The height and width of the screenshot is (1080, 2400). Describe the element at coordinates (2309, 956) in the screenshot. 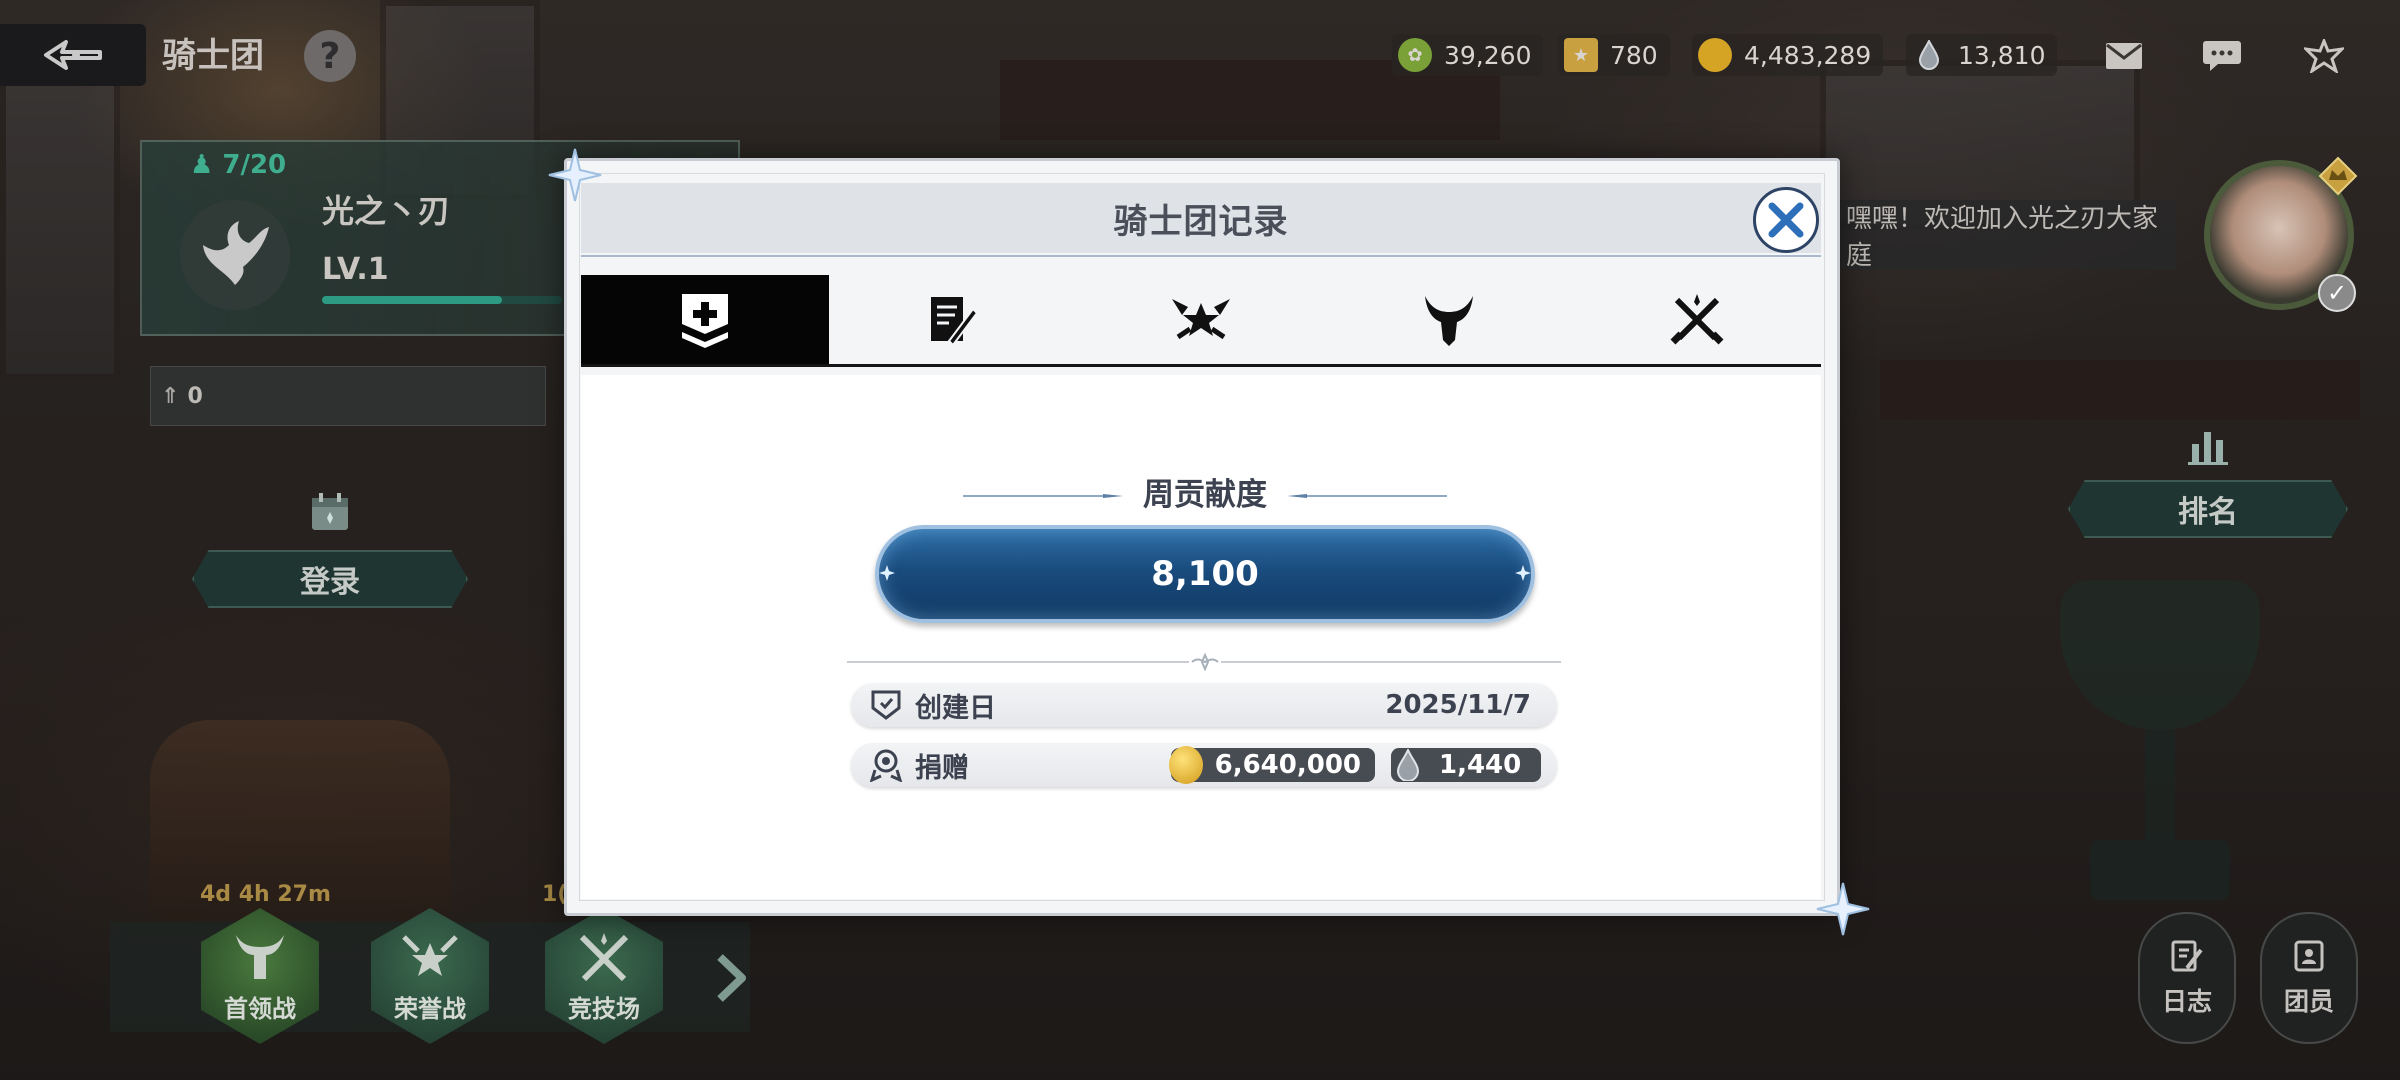

I see `member-card-icon` at that location.